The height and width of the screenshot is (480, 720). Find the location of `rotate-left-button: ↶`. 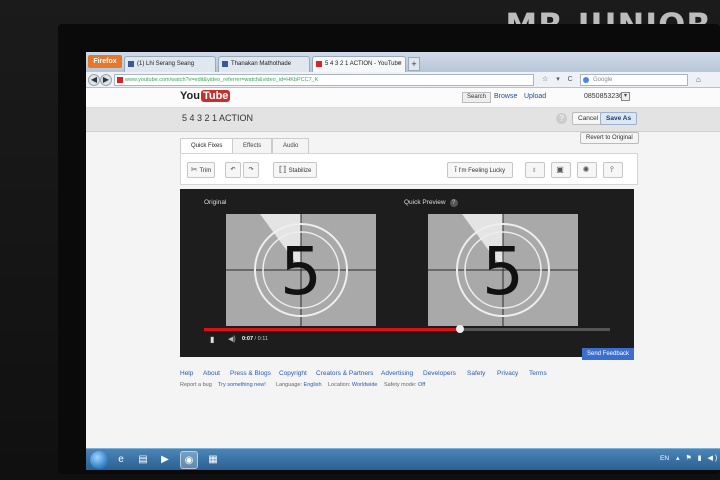

rotate-left-button: ↶ is located at coordinates (233, 170).